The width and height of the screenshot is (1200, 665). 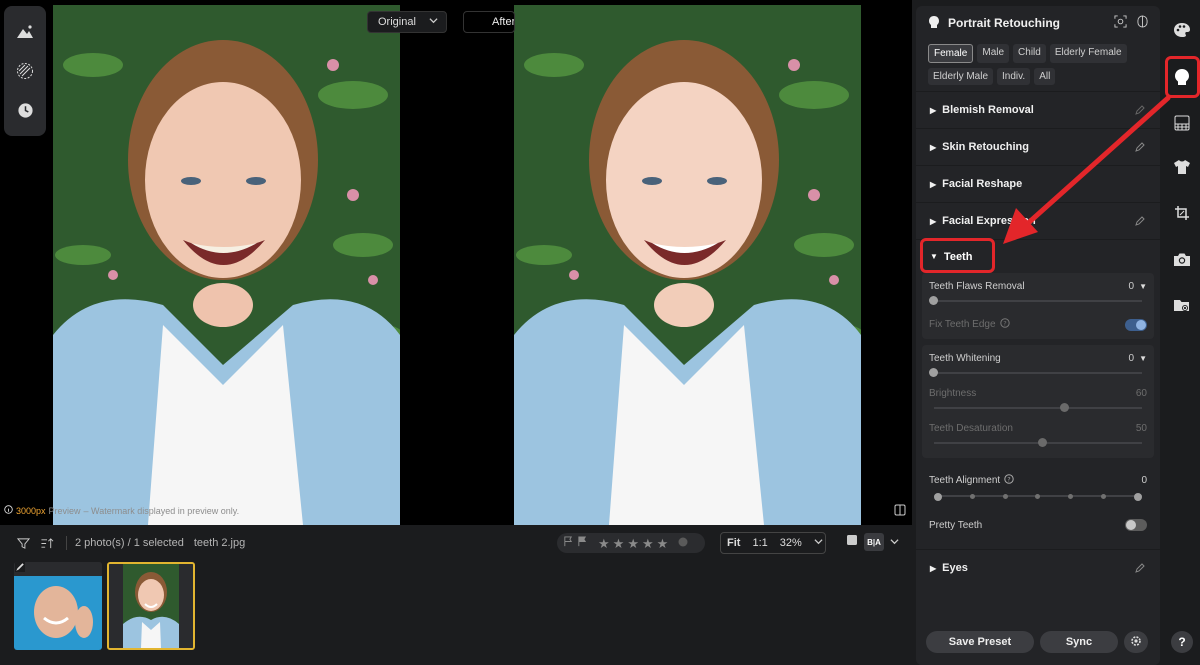 I want to click on history-icon, so click(x=25, y=110).